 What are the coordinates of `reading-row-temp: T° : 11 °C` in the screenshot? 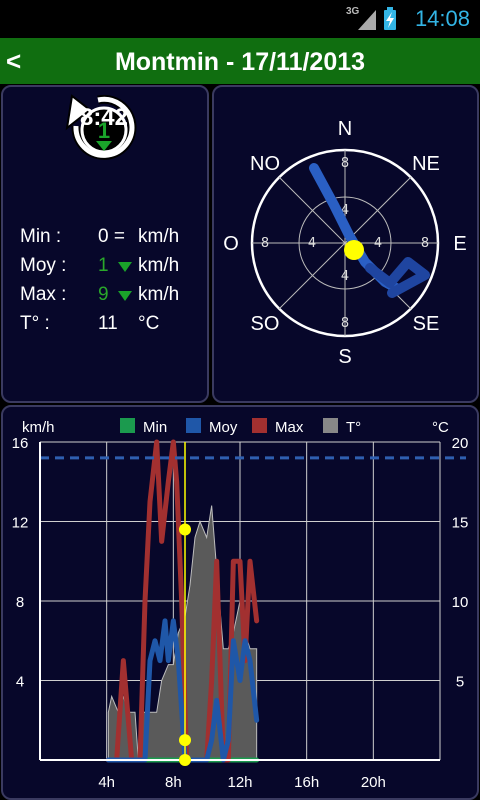 It's located at (104, 325).